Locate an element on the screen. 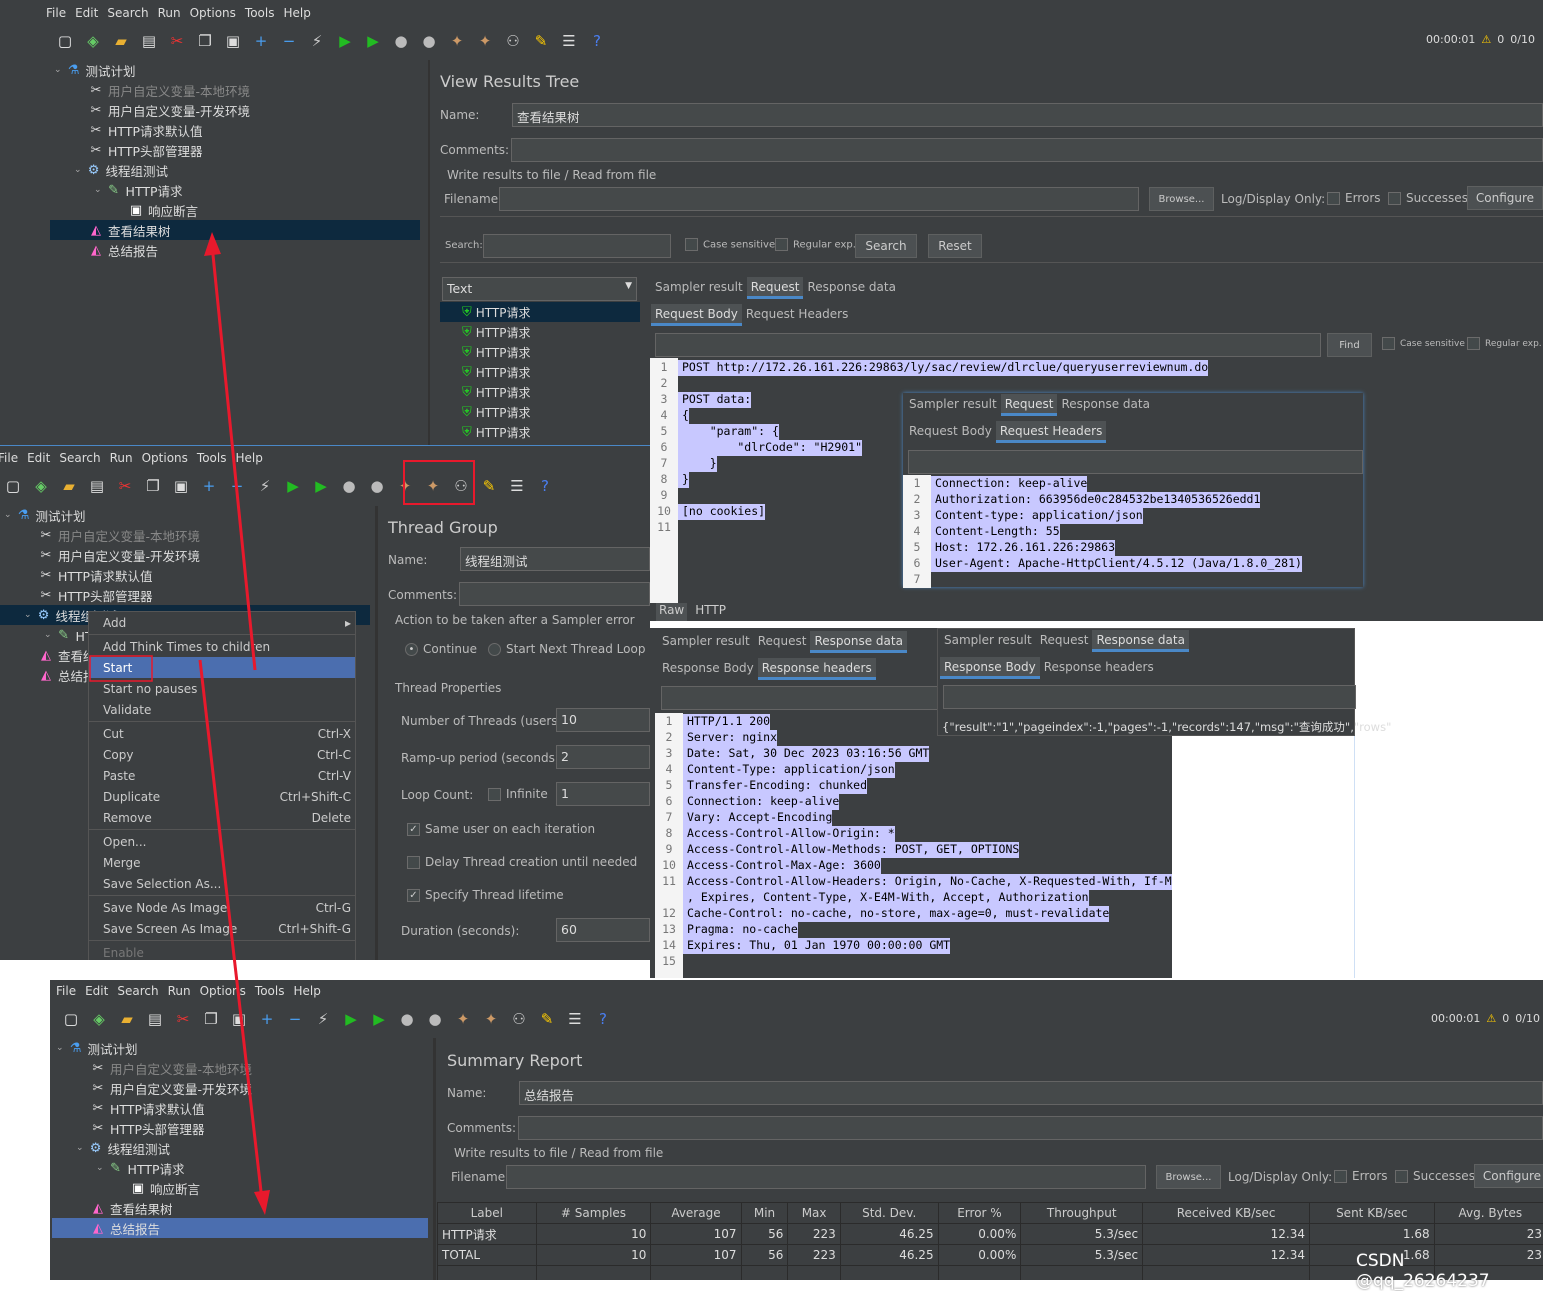 The height and width of the screenshot is (1291, 1543). arrow-down is located at coordinates (231, 930).